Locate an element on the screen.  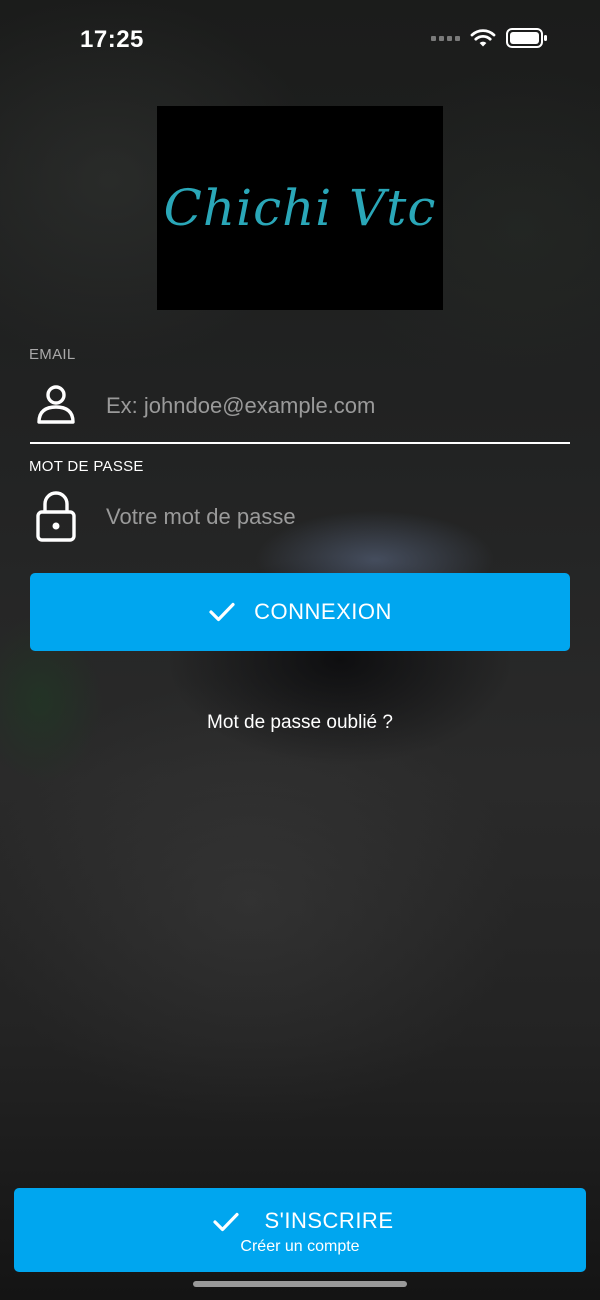
login-button: CONNEXION is located at coordinates (300, 612).